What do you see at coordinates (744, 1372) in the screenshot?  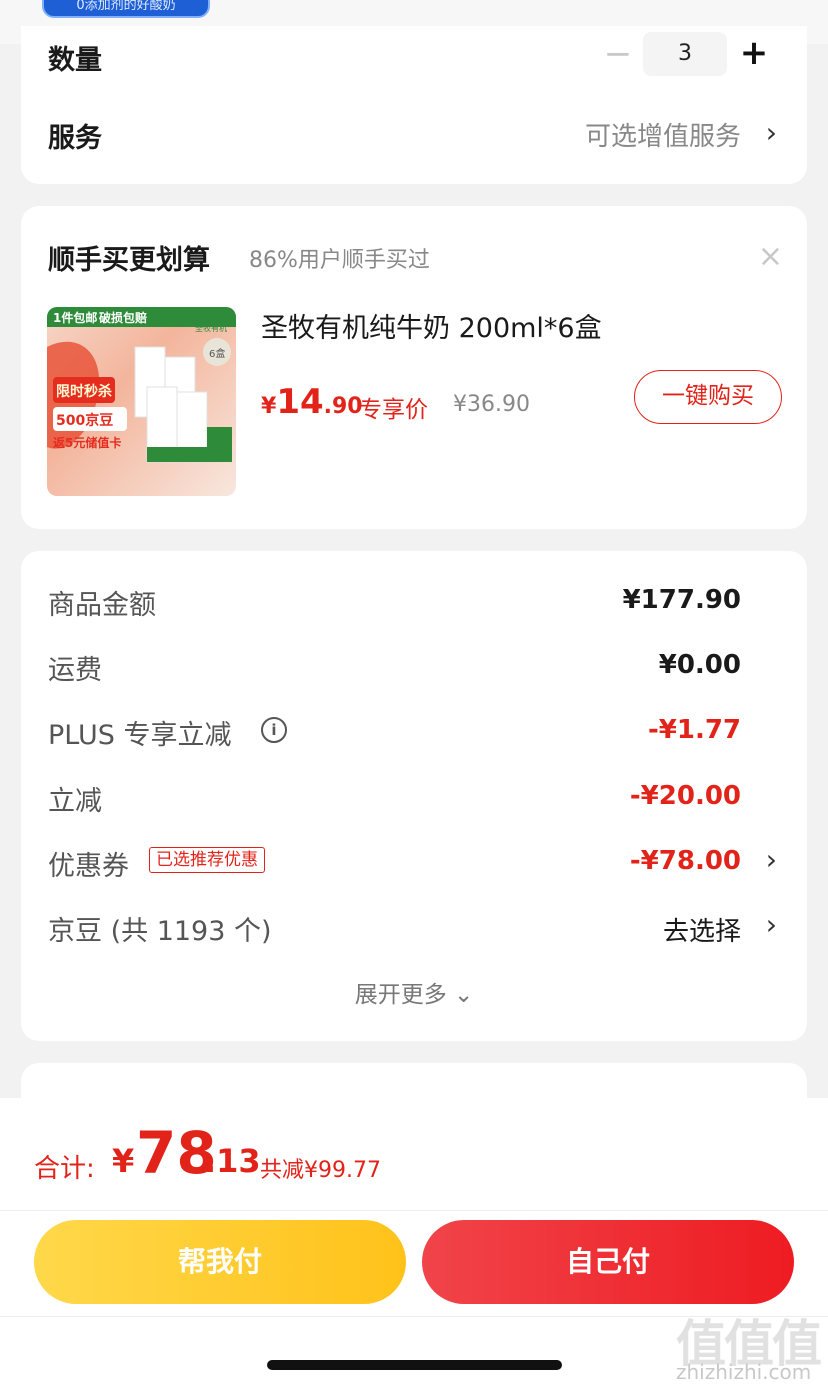 I see `watermark-url: zhizhizhi.com` at bounding box center [744, 1372].